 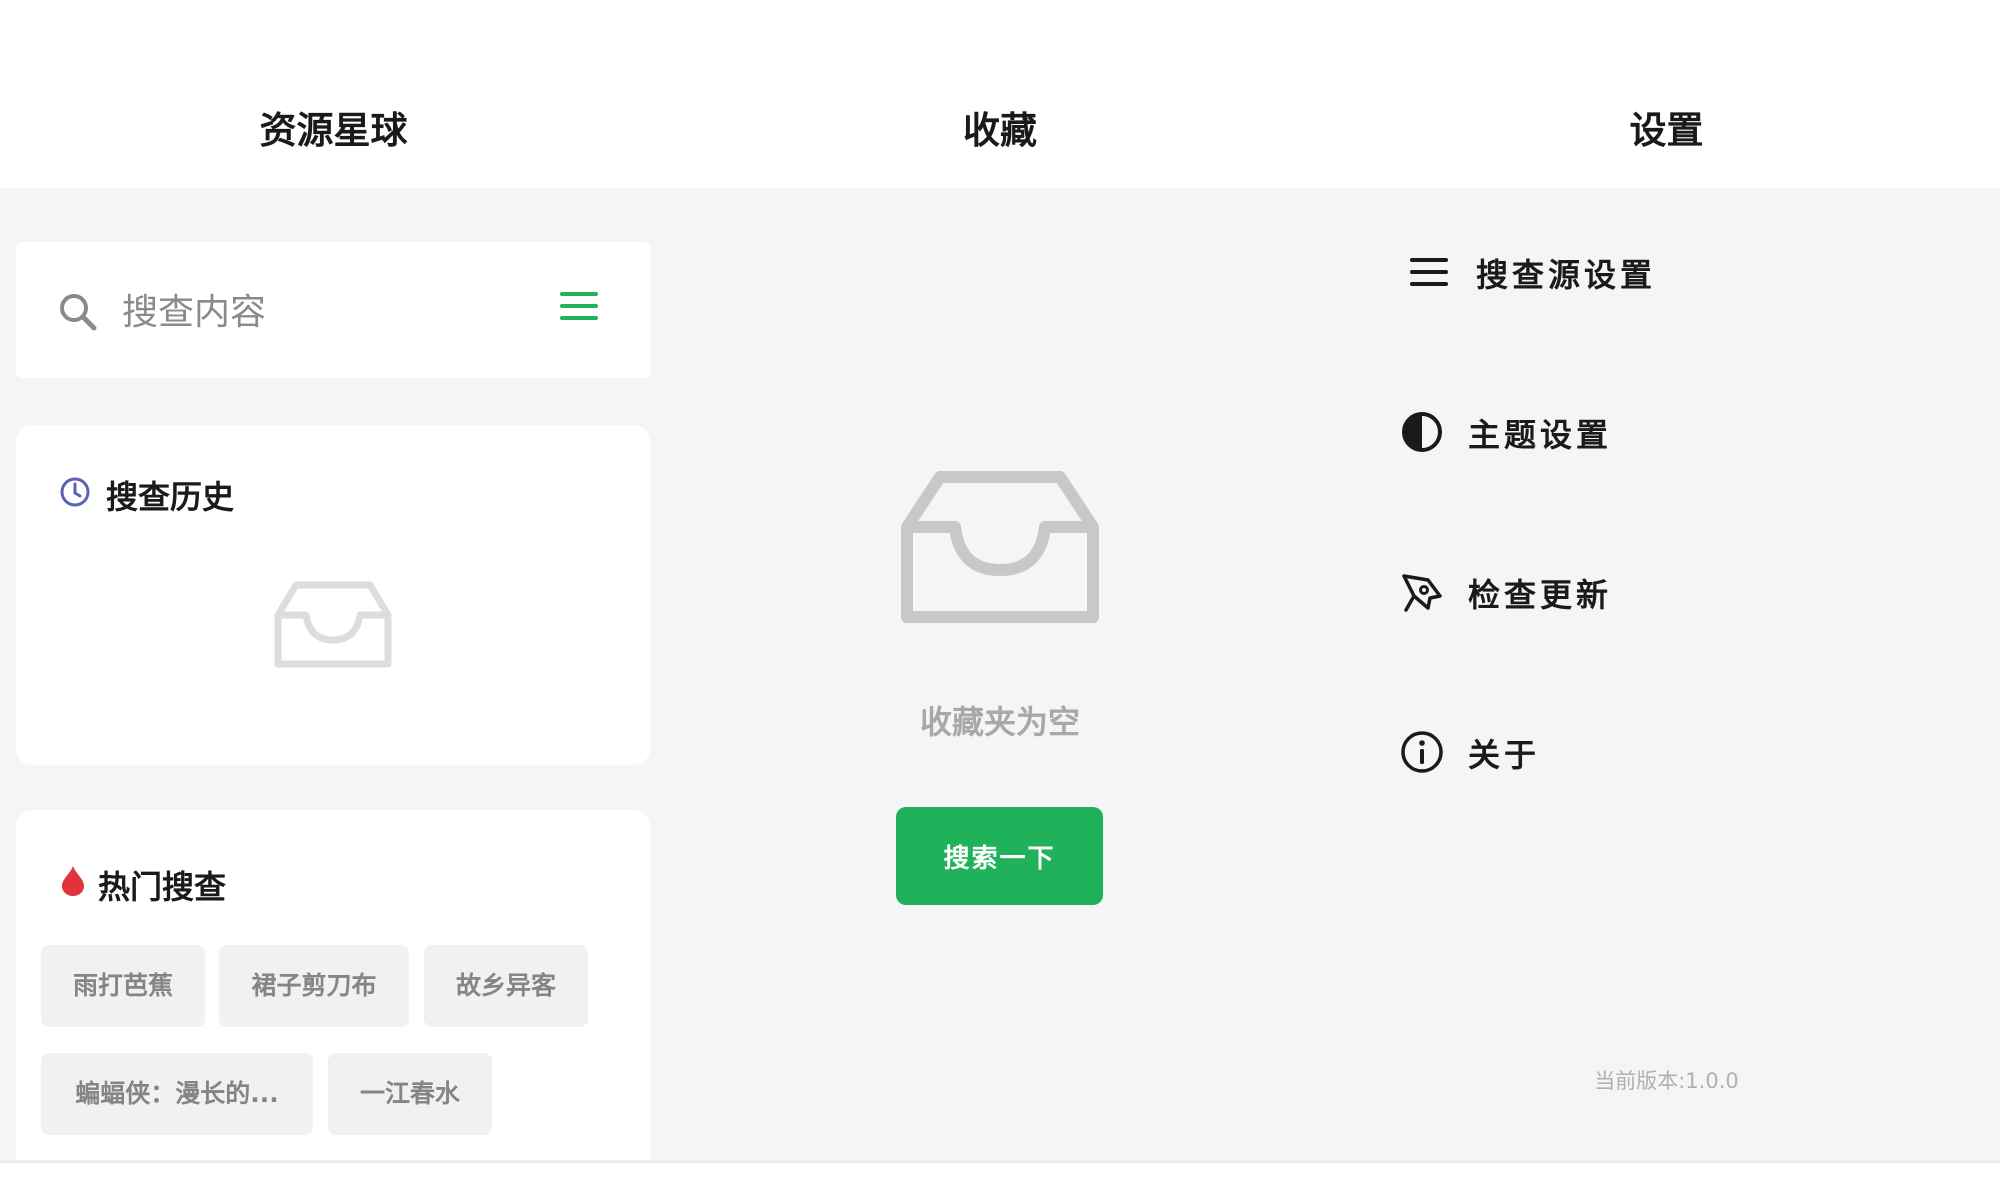 I want to click on empty-favorites-text: 收藏夹为空, so click(x=999, y=722).